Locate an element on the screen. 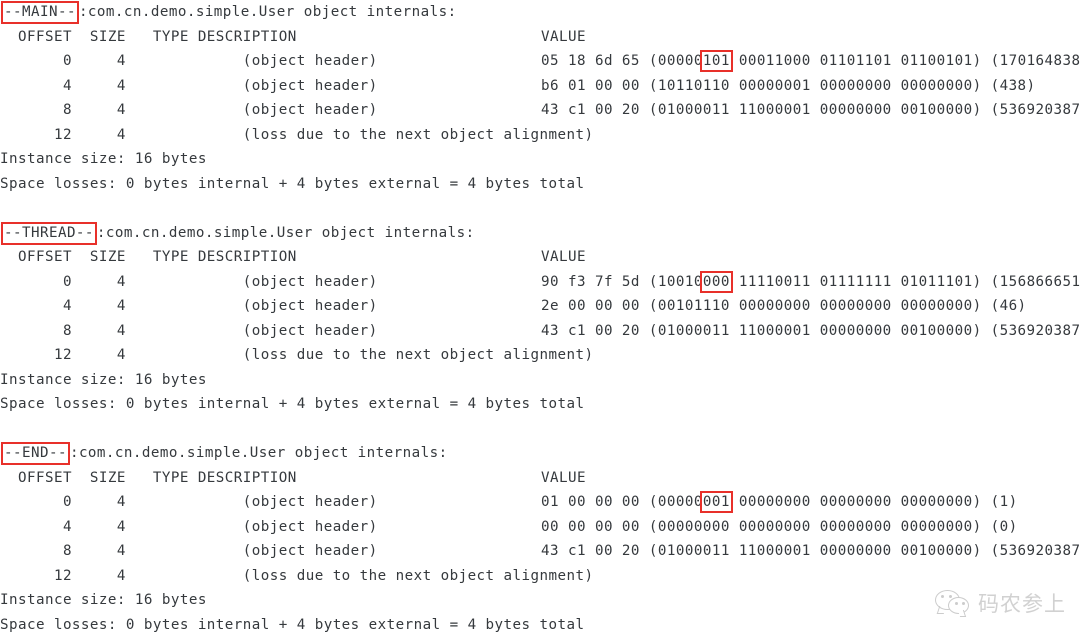 The width and height of the screenshot is (1080, 637). value-bits-suffix: 00000000 00000000 00000000) (1) is located at coordinates (874, 502).